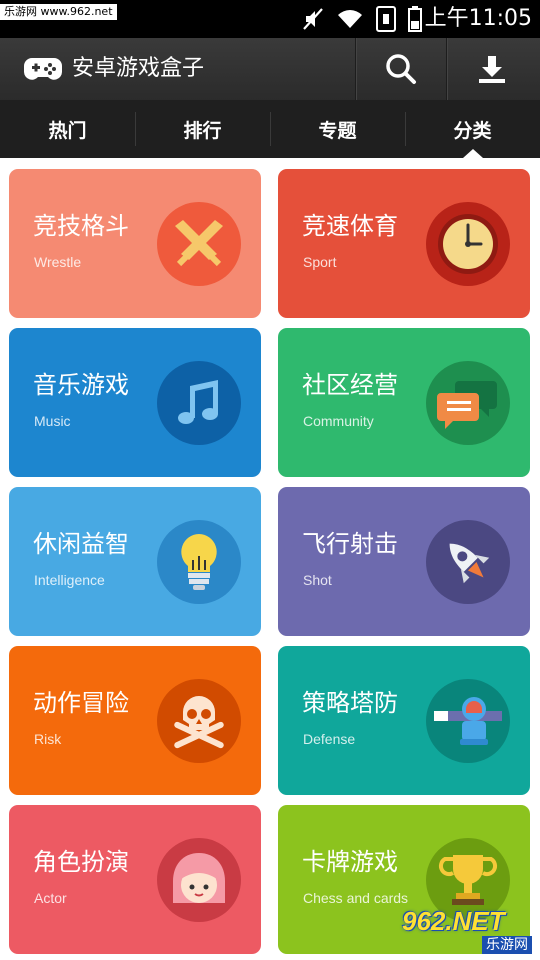  Describe the element at coordinates (58, 262) in the screenshot. I see `category-subtitle: Wrestle` at that location.